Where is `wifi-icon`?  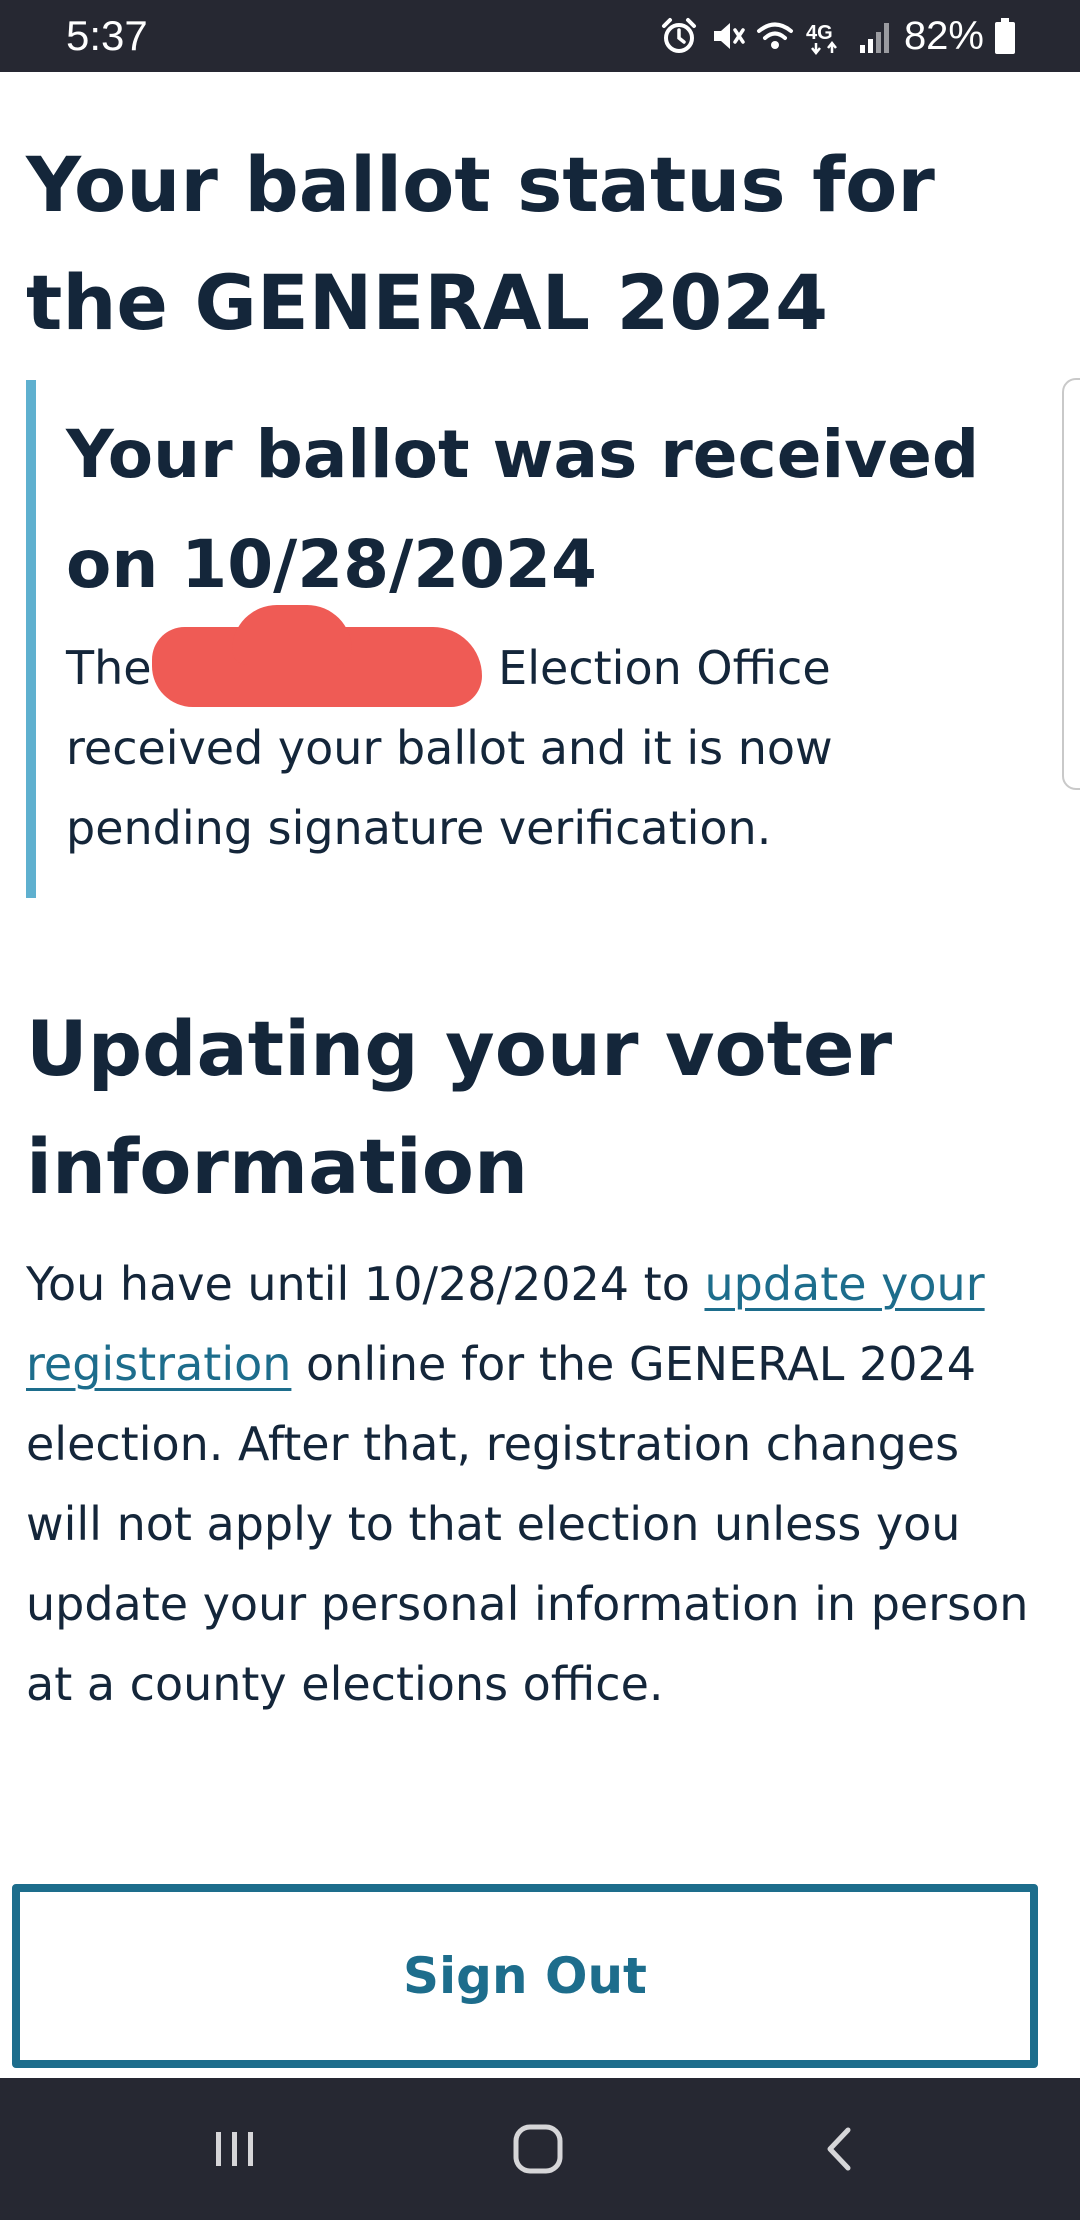
wifi-icon is located at coordinates (774, 35).